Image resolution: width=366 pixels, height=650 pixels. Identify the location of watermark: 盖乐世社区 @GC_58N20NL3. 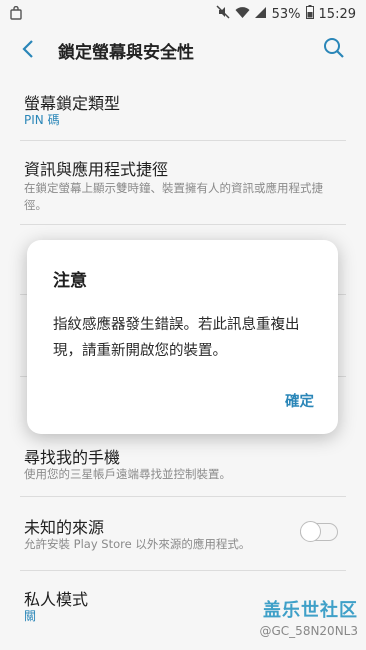
(293, 617).